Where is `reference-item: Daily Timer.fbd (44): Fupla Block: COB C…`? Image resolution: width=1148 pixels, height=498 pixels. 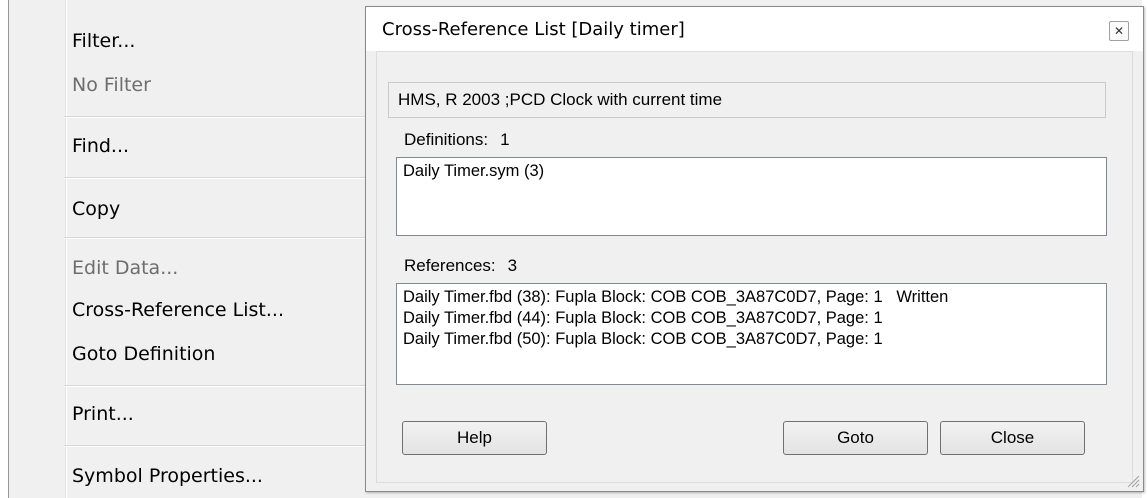 reference-item: Daily Timer.fbd (44): Fupla Block: COB C… is located at coordinates (751, 318).